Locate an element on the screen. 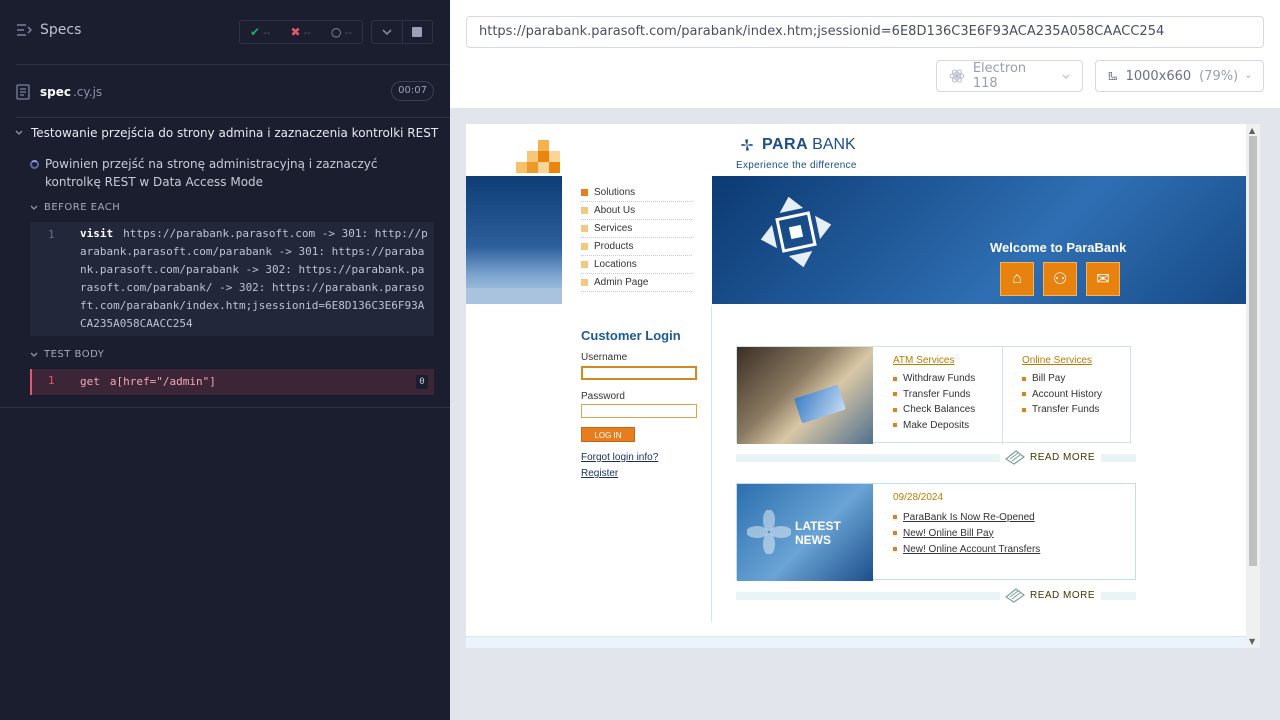 The height and width of the screenshot is (720, 1280). atm-image is located at coordinates (805, 395).